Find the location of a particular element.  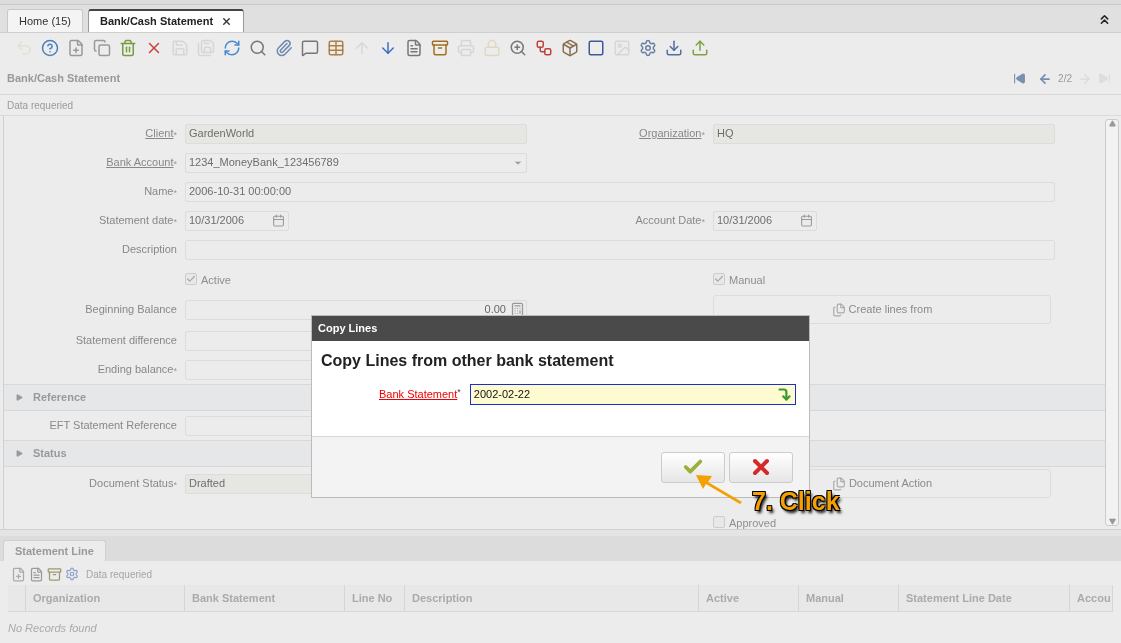

readonly-field: HQ is located at coordinates (884, 133).